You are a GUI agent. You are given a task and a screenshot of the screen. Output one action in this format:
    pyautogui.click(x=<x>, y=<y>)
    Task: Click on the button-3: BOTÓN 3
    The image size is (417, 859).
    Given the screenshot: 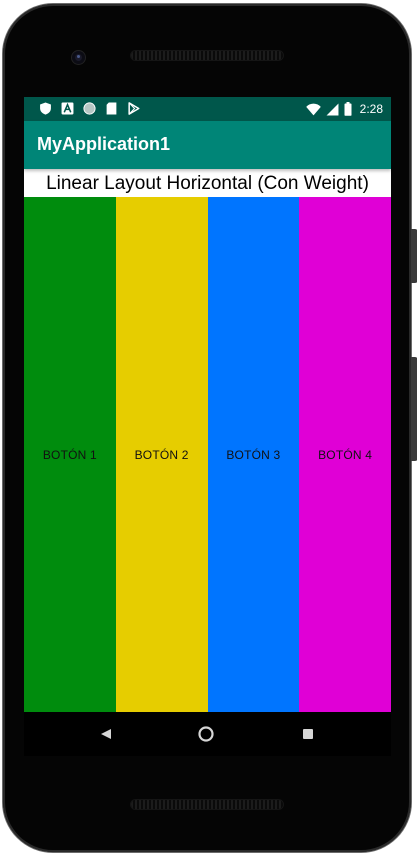 What is the action you would take?
    pyautogui.click(x=253, y=454)
    